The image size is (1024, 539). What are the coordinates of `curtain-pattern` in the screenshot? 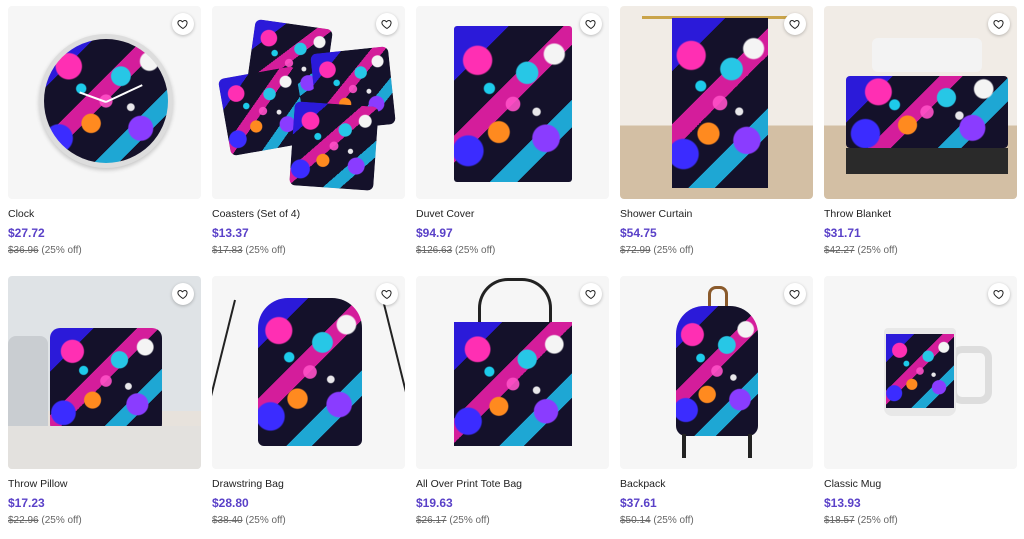 It's located at (720, 103).